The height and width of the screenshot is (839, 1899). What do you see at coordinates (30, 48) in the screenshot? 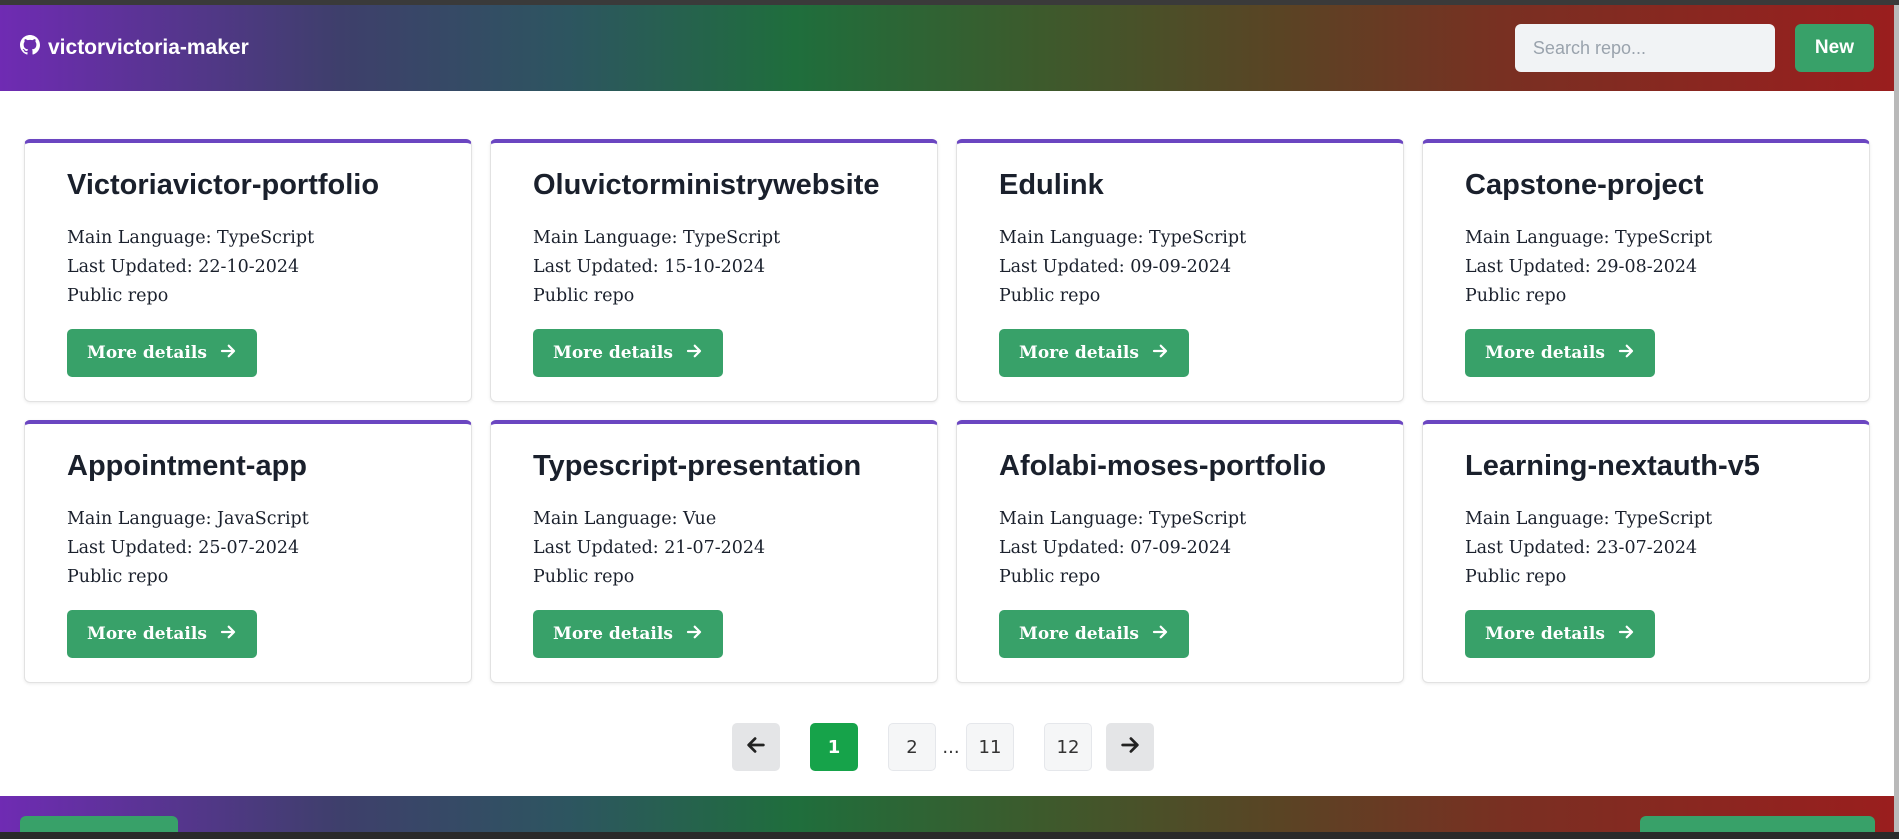
I see `github-icon` at bounding box center [30, 48].